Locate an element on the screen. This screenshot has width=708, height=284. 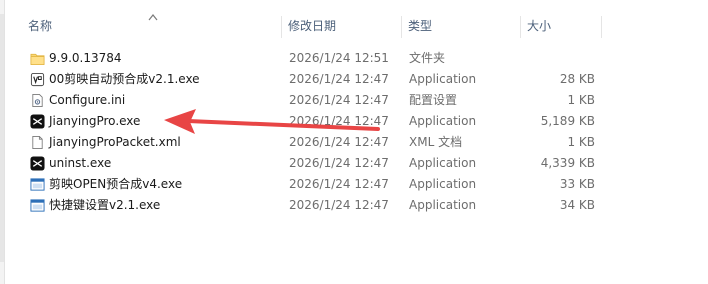
file-name: JianyingPro.exe is located at coordinates (95, 121).